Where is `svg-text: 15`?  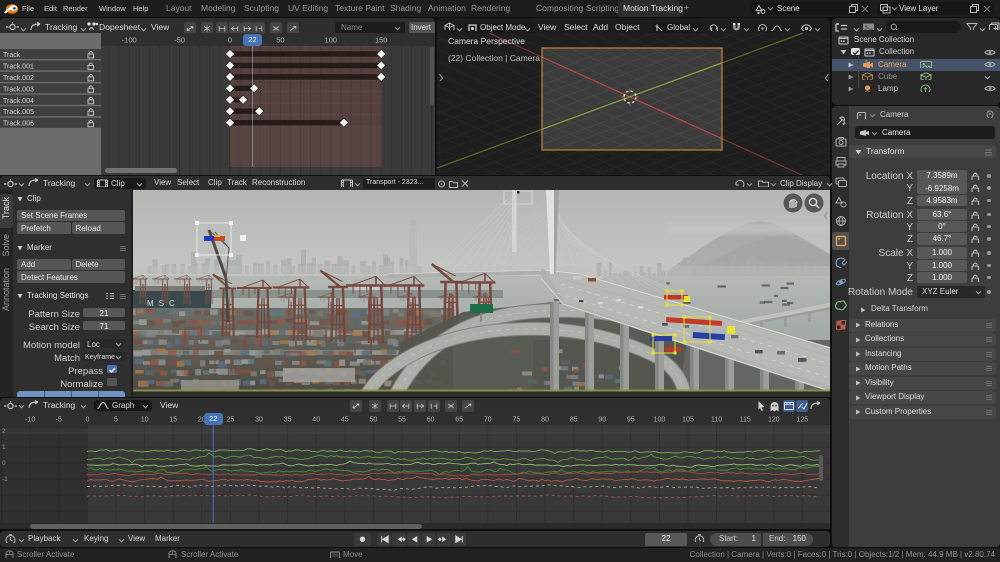
svg-text: 15 is located at coordinates (173, 420).